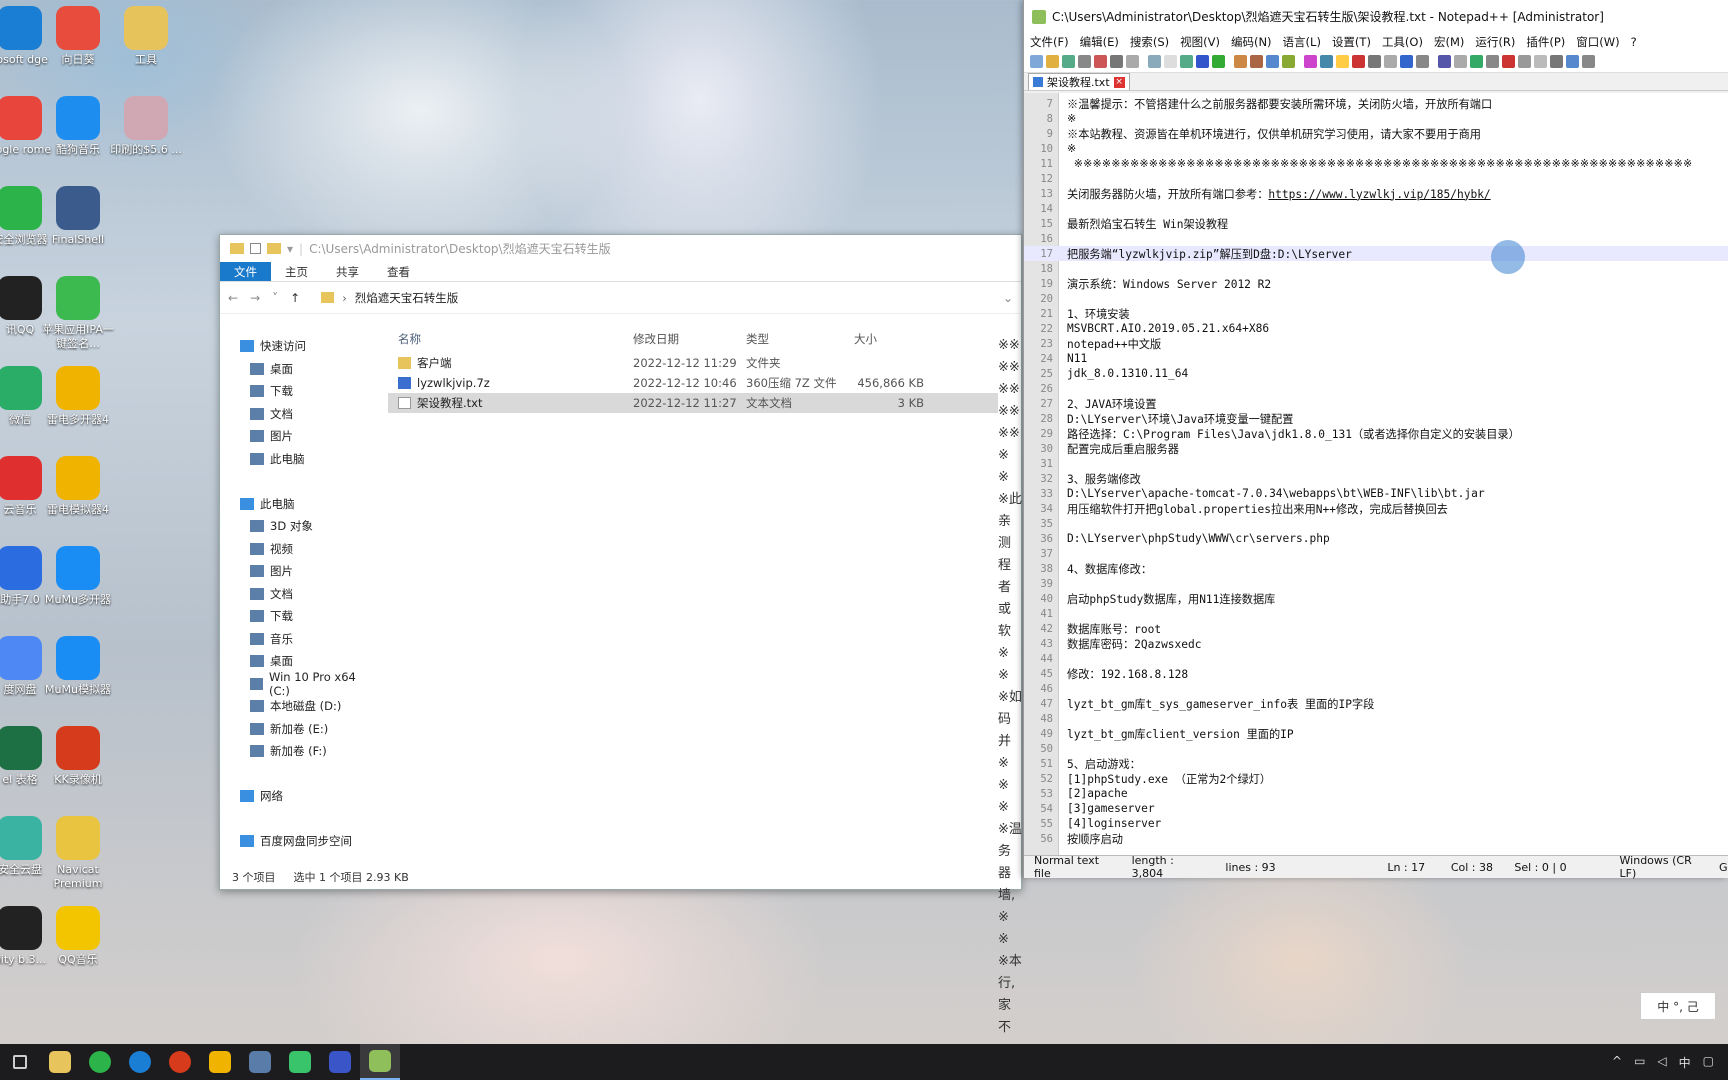 This screenshot has width=1728, height=1080. Describe the element at coordinates (296, 796) in the screenshot. I see `nav-item: 网络` at that location.